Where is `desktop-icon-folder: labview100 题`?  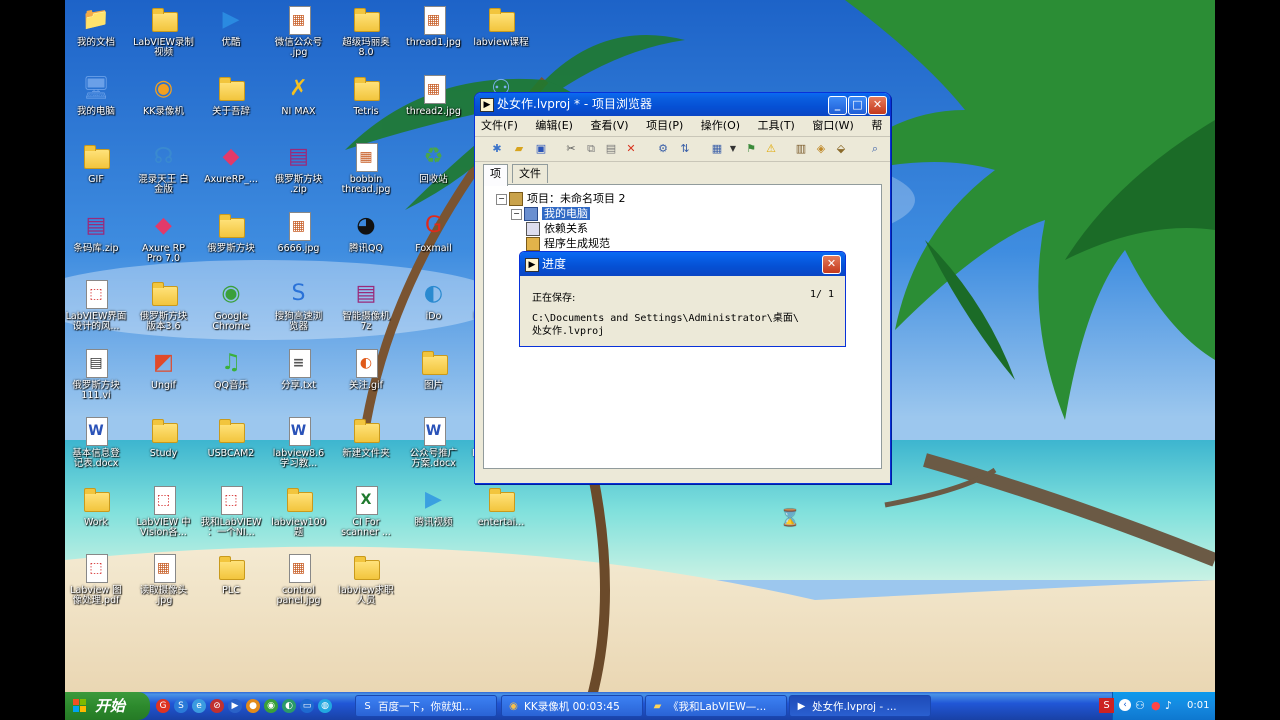 desktop-icon-folder: labview100 题 is located at coordinates (299, 509).